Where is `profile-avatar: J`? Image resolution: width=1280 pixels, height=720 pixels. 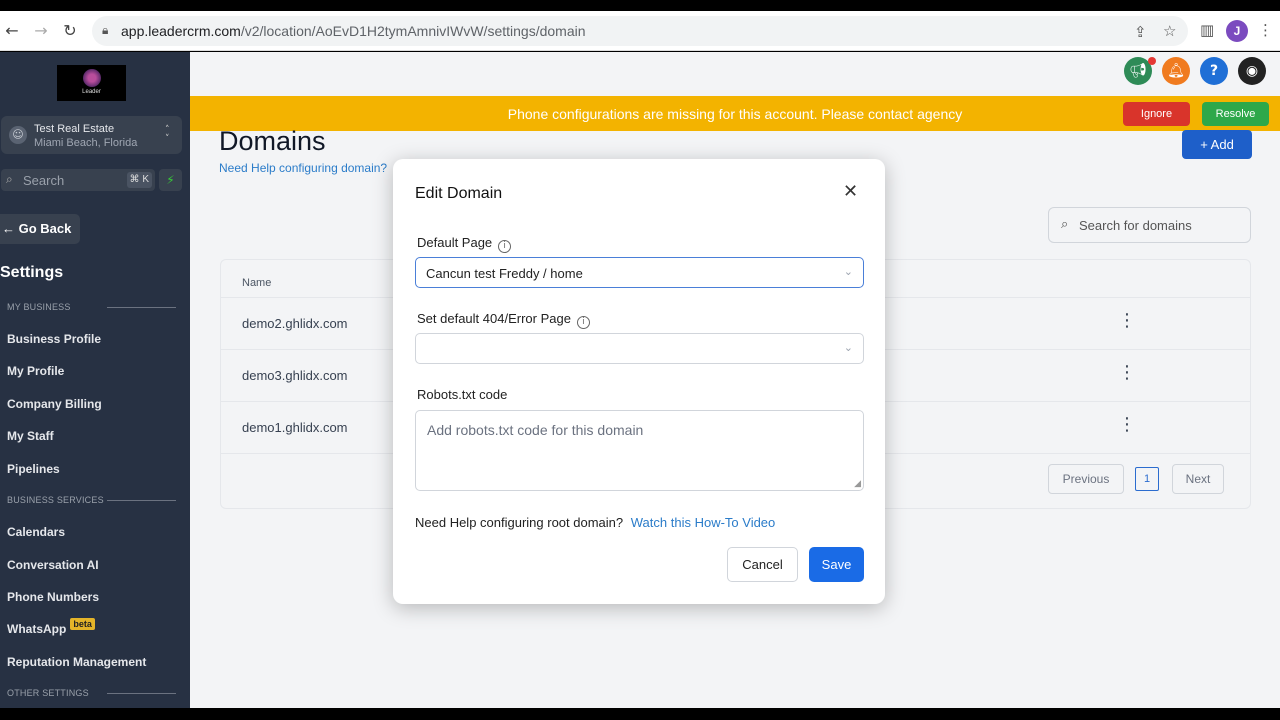
profile-avatar: J is located at coordinates (1237, 31).